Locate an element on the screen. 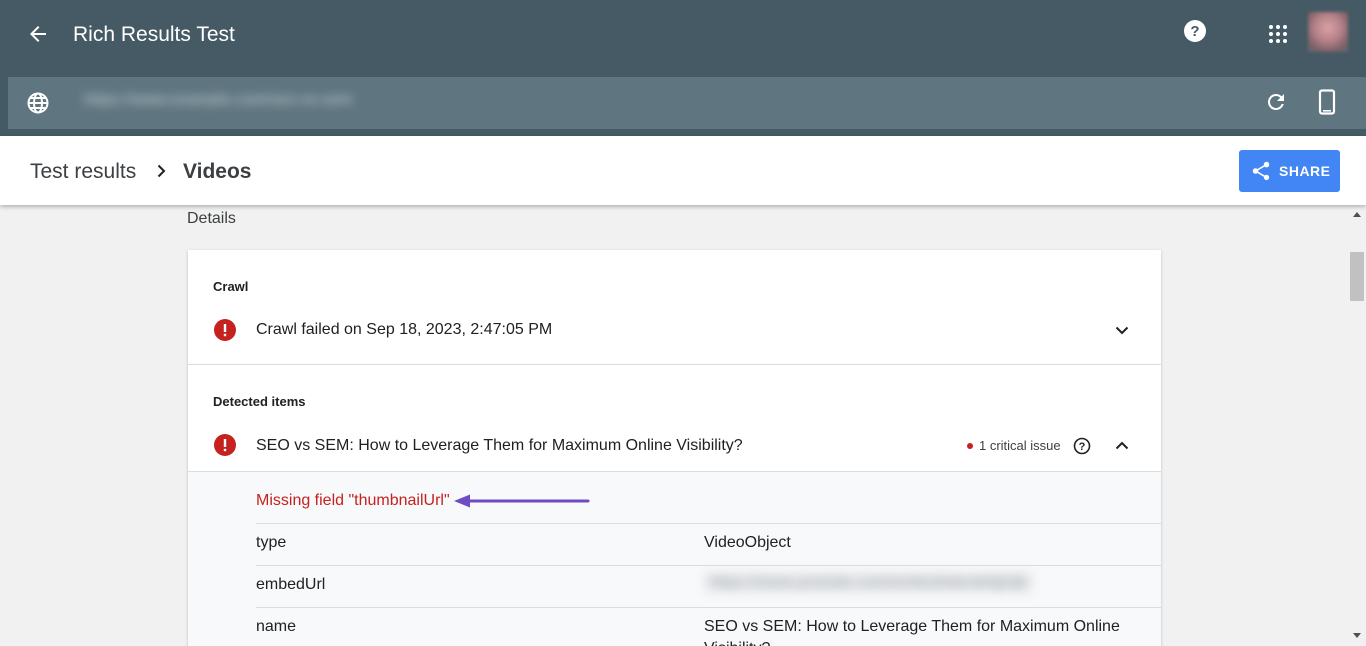 The image size is (1366, 646). item-divider is located at coordinates (674, 471).